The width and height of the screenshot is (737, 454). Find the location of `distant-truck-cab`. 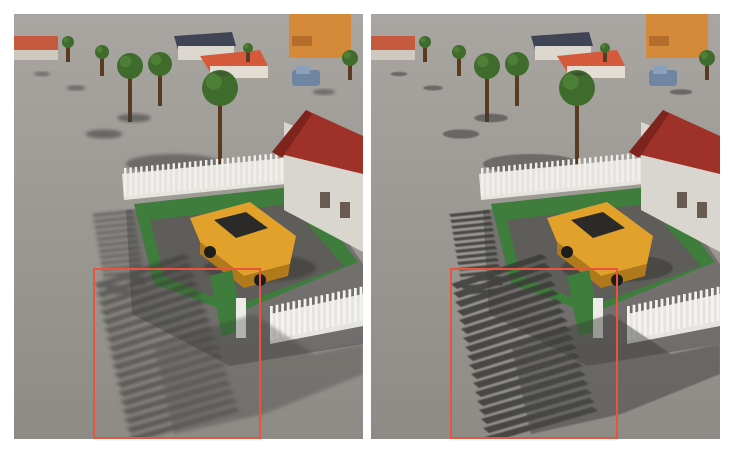

distant-truck-cab is located at coordinates (303, 70).